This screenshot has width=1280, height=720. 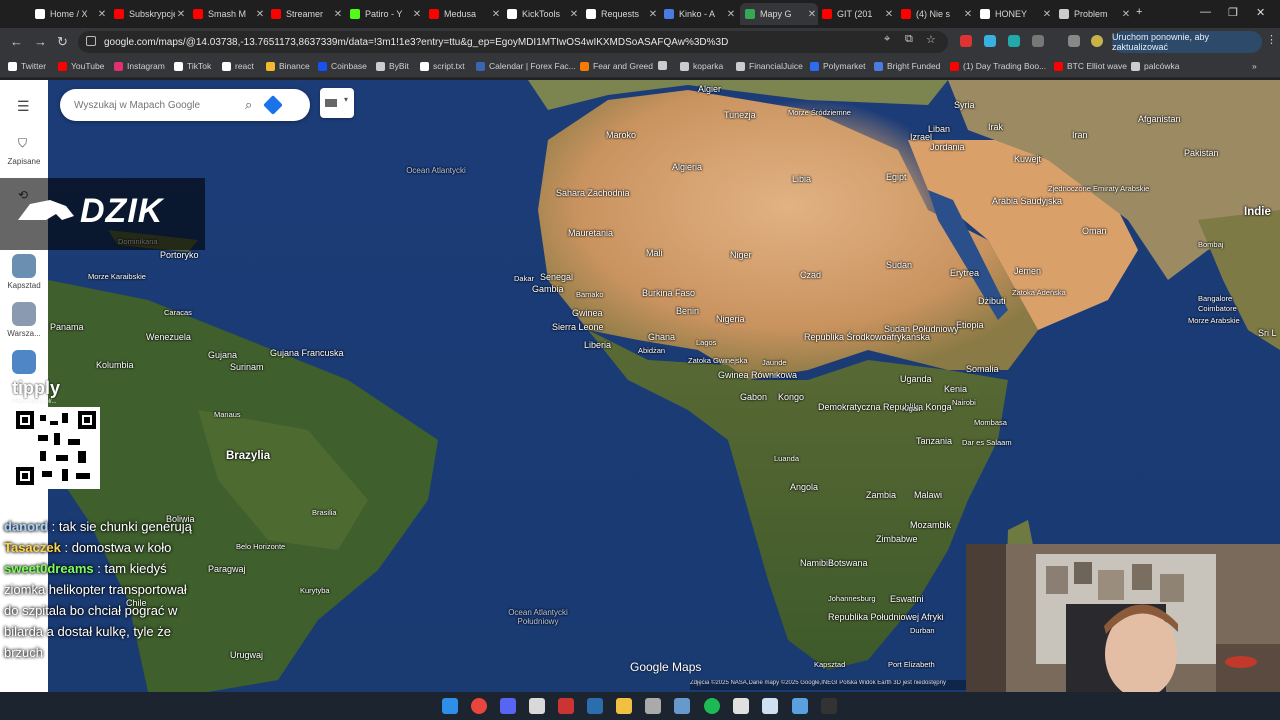 I want to click on map-place-label: Somalia, so click(x=982, y=369).